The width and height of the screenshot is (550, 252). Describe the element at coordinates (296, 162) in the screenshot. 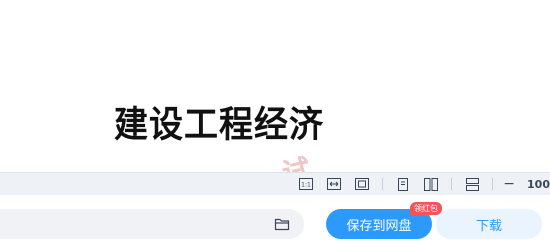

I see `watermark: 试` at that location.